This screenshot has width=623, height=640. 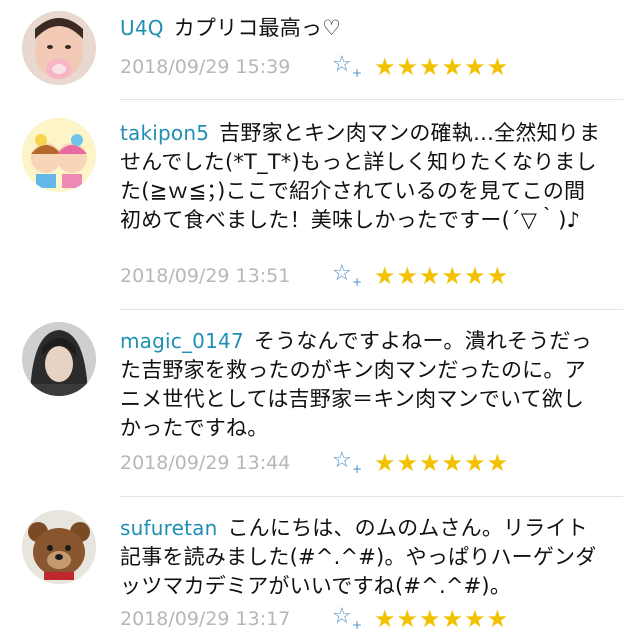 I want to click on comment-body: U4Q カプリコ最高っ♡, so click(x=360, y=28).